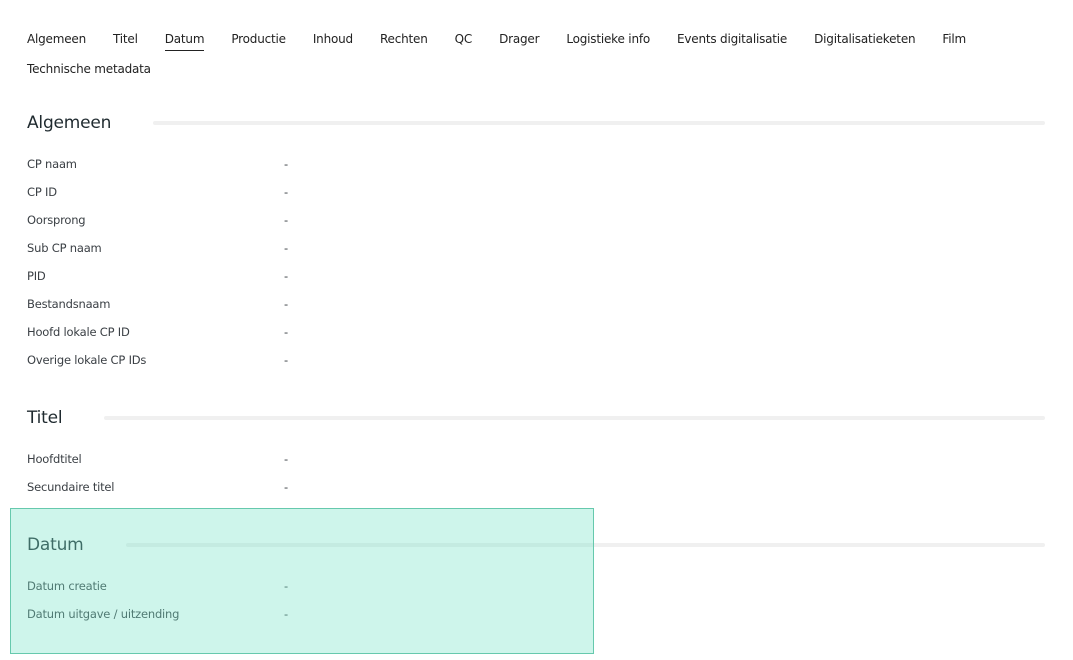  Describe the element at coordinates (536, 164) in the screenshot. I see `field-row-cp-naam: CP naam -` at that location.